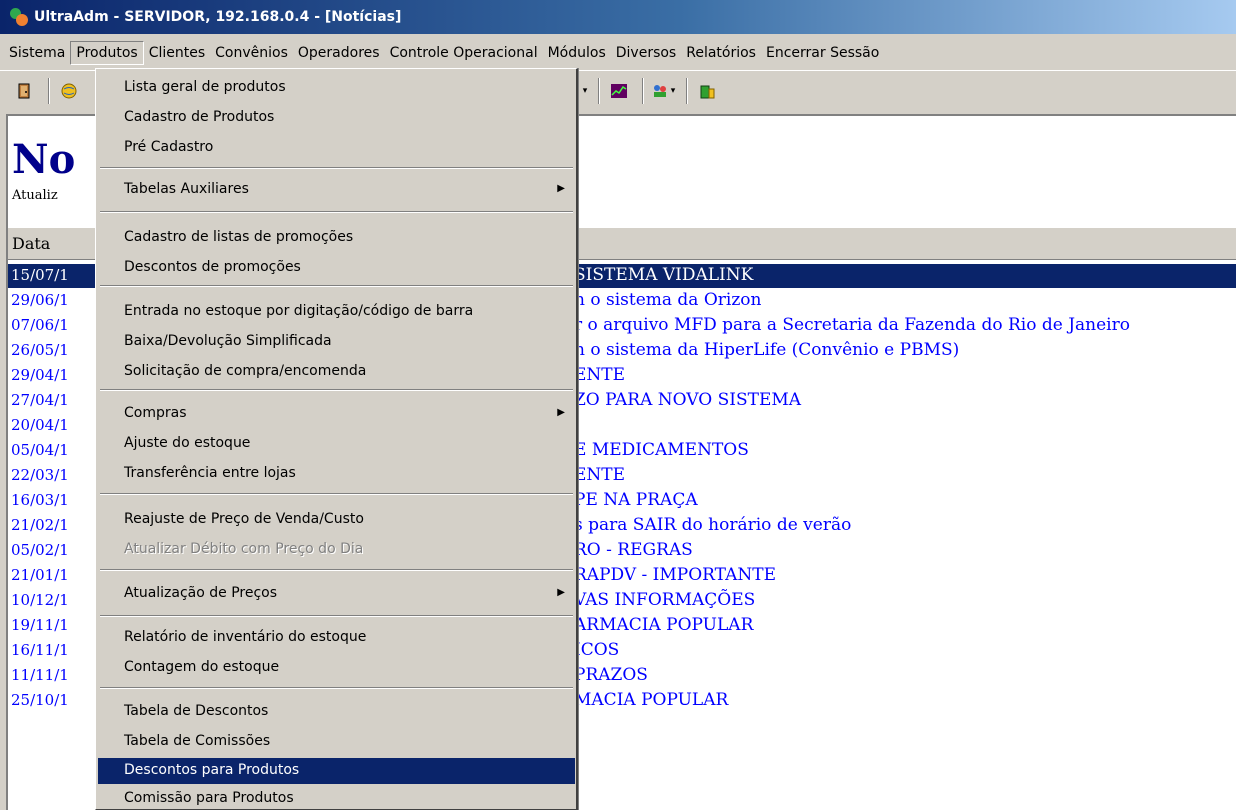  Describe the element at coordinates (336, 444) in the screenshot. I see `menu-item-ajuste-estoque: Ajuste do estoque` at that location.